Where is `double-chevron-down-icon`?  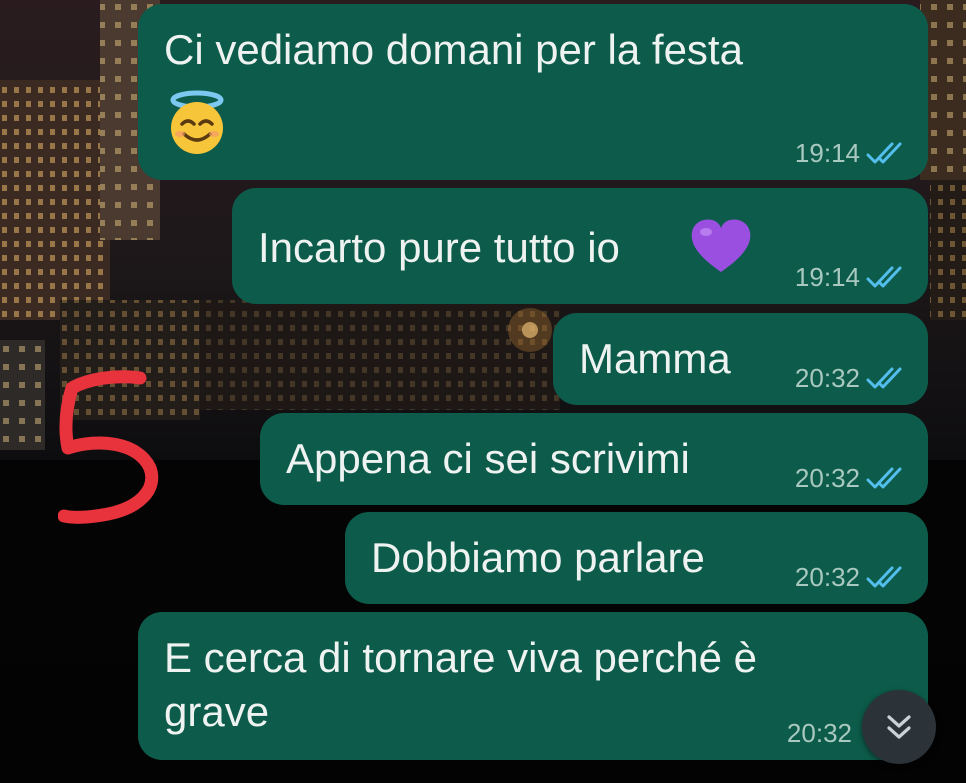 double-chevron-down-icon is located at coordinates (899, 727).